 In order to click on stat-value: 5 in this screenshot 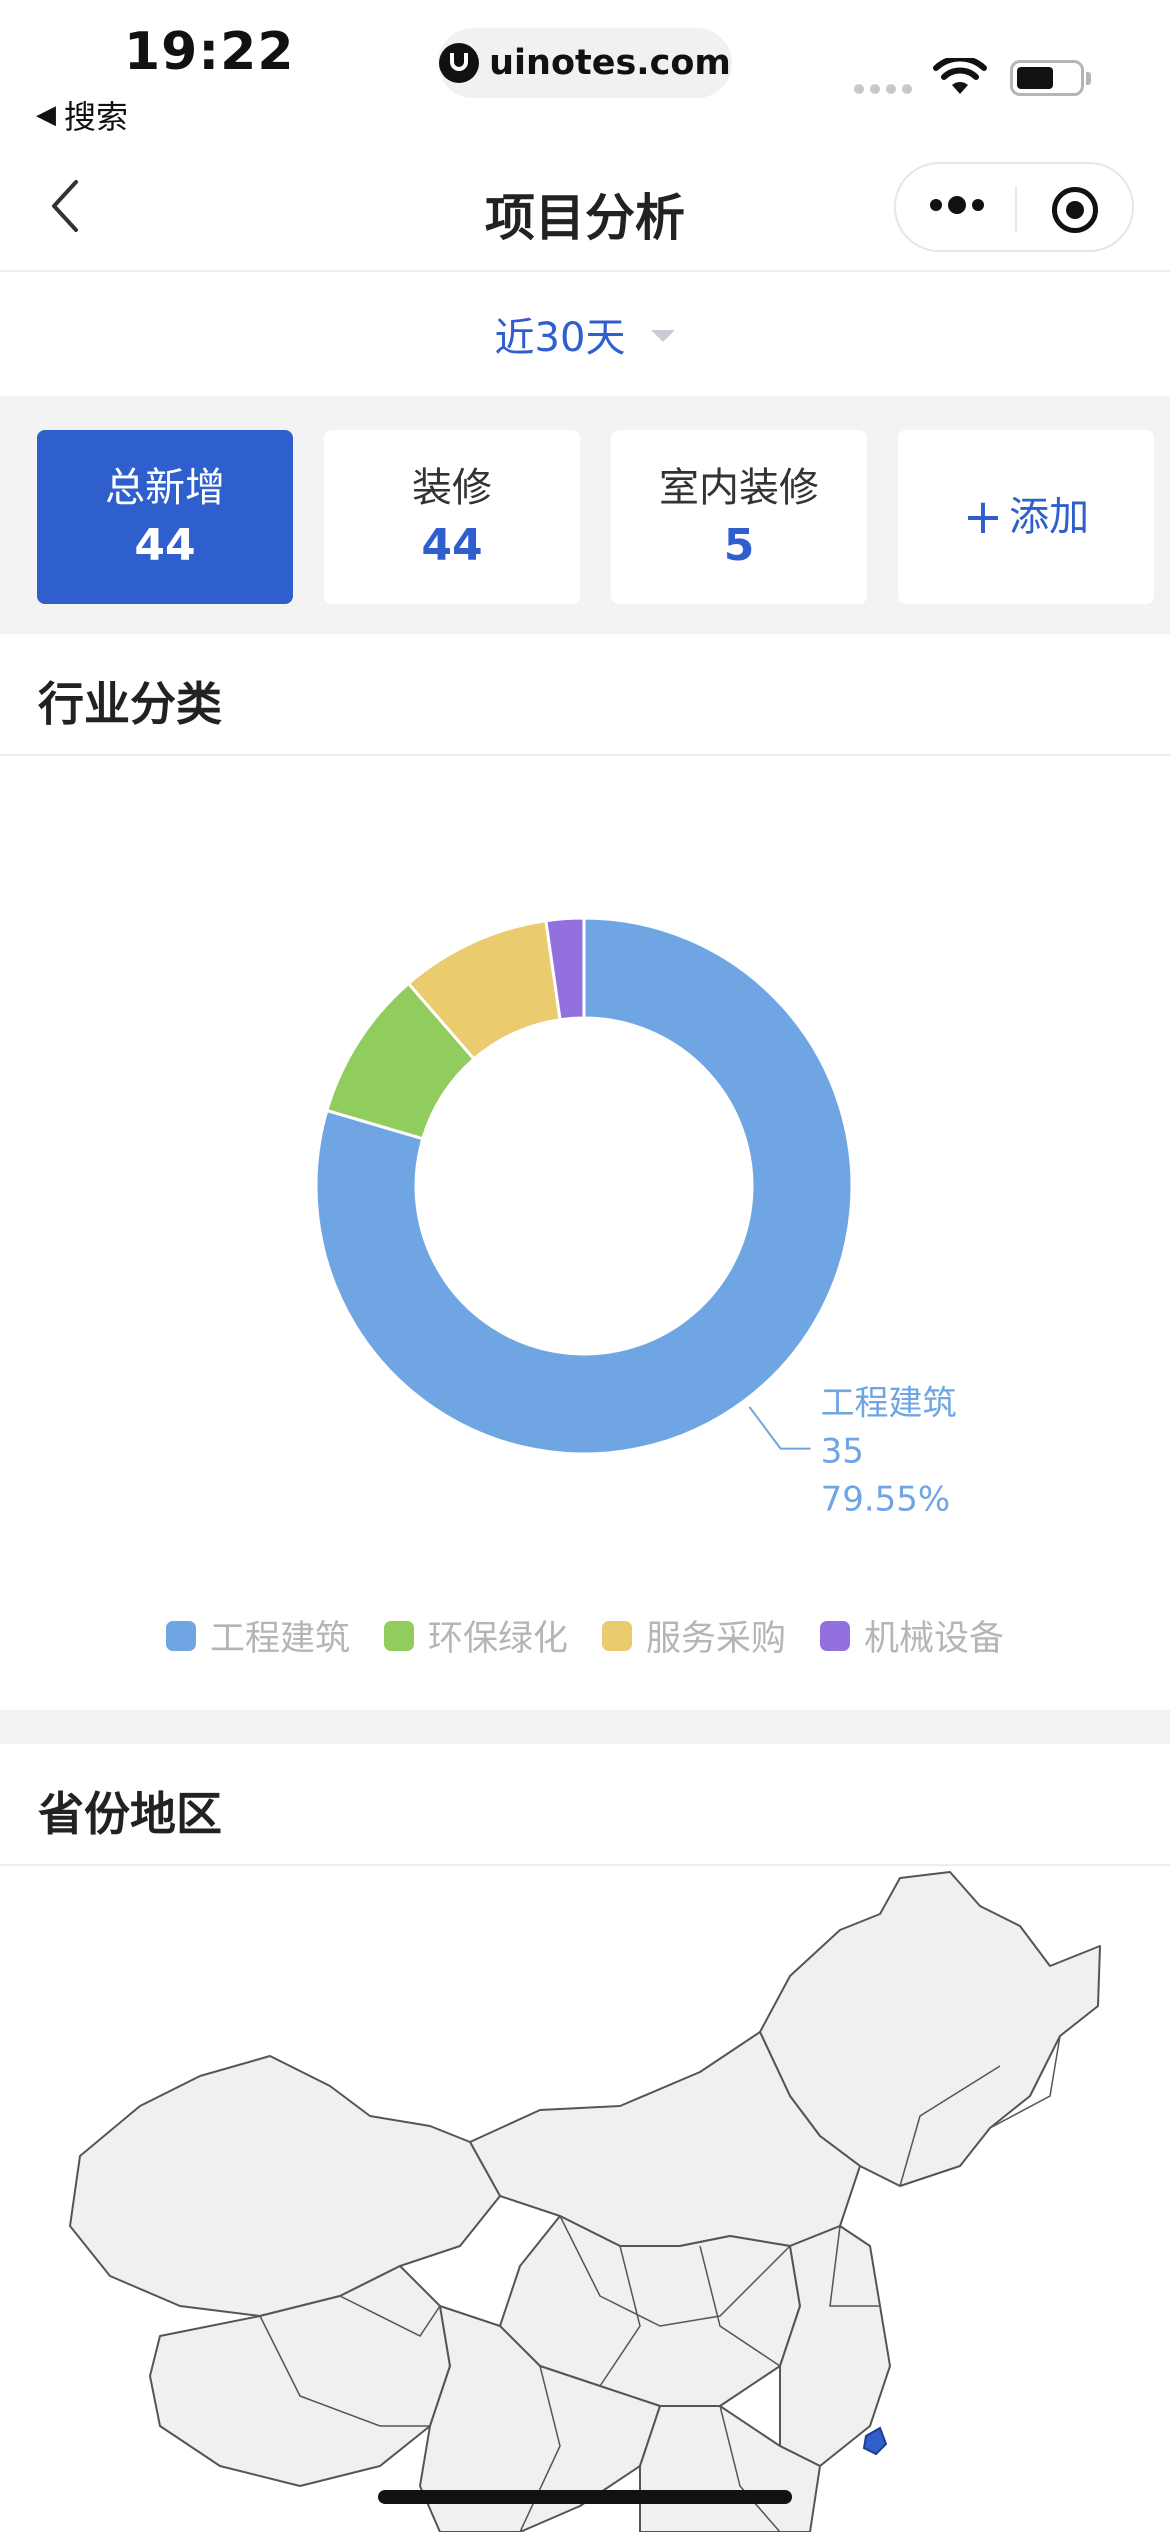, I will do `click(739, 545)`.